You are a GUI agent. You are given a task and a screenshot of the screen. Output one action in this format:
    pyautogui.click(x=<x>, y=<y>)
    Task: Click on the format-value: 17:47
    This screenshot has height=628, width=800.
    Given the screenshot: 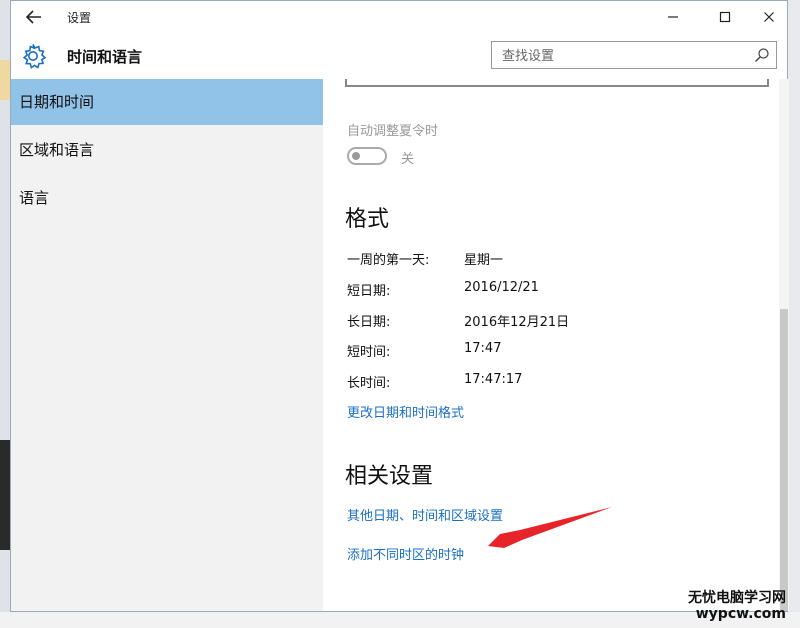 What is the action you would take?
    pyautogui.click(x=483, y=348)
    